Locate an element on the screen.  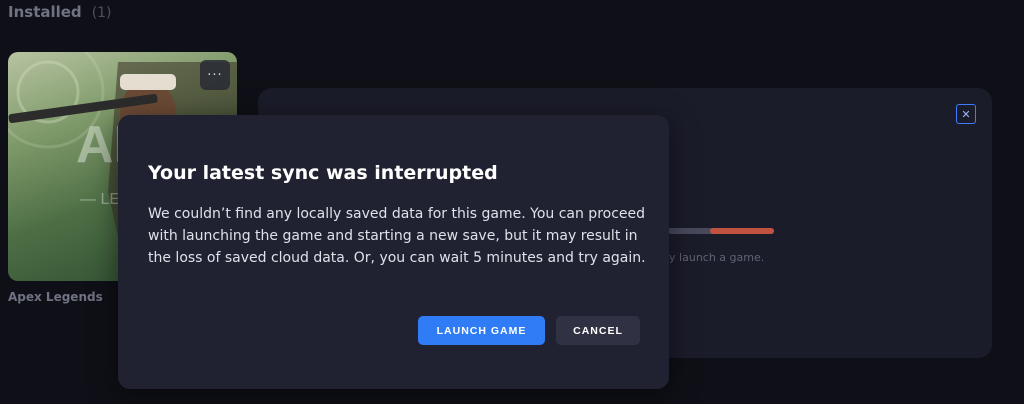
section-title: Installed is located at coordinates (45, 12).